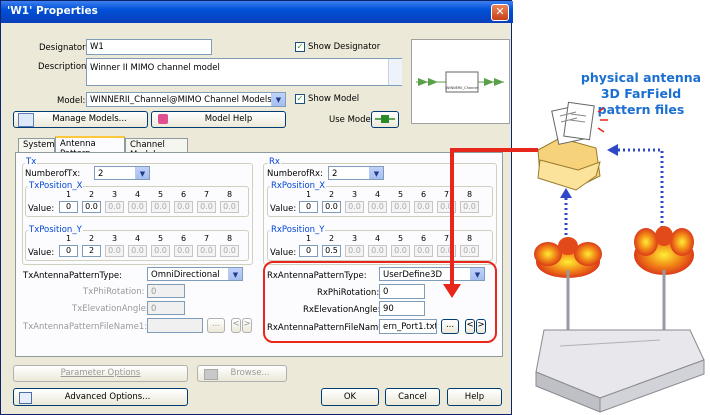 The image size is (710, 415). Describe the element at coordinates (664, 250) in the screenshot. I see `radiation-pattern-right` at that location.